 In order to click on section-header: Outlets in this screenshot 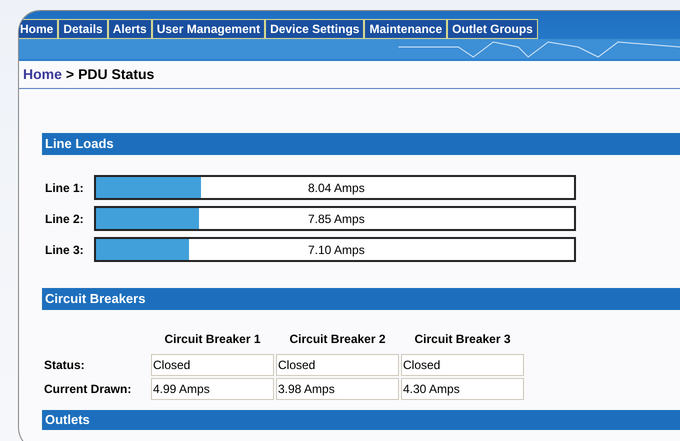, I will do `click(361, 420)`.